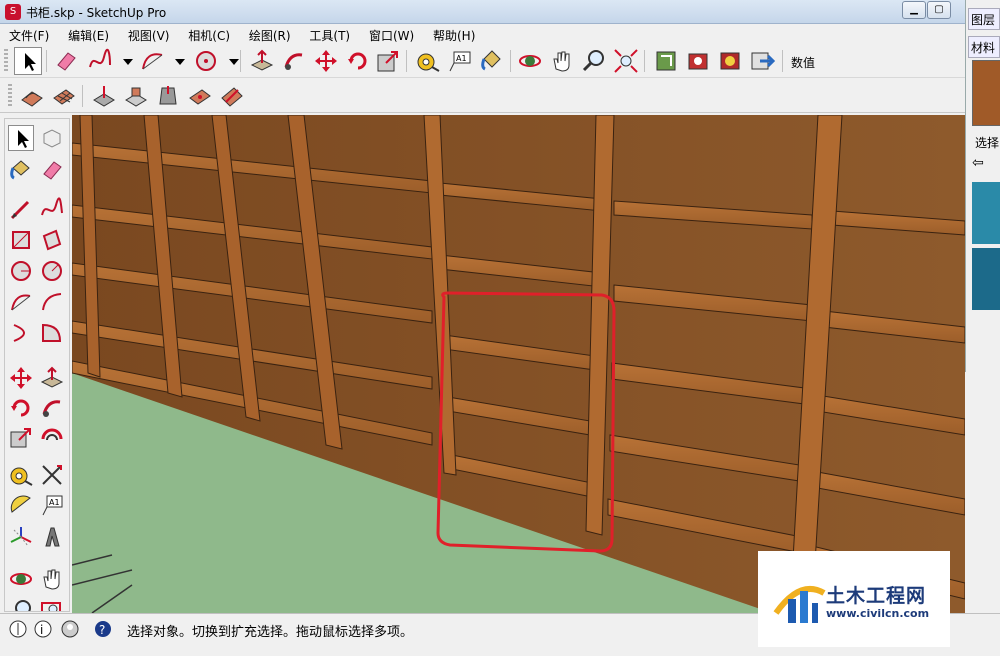  Describe the element at coordinates (52, 271) in the screenshot. I see `polygon-tool` at that location.